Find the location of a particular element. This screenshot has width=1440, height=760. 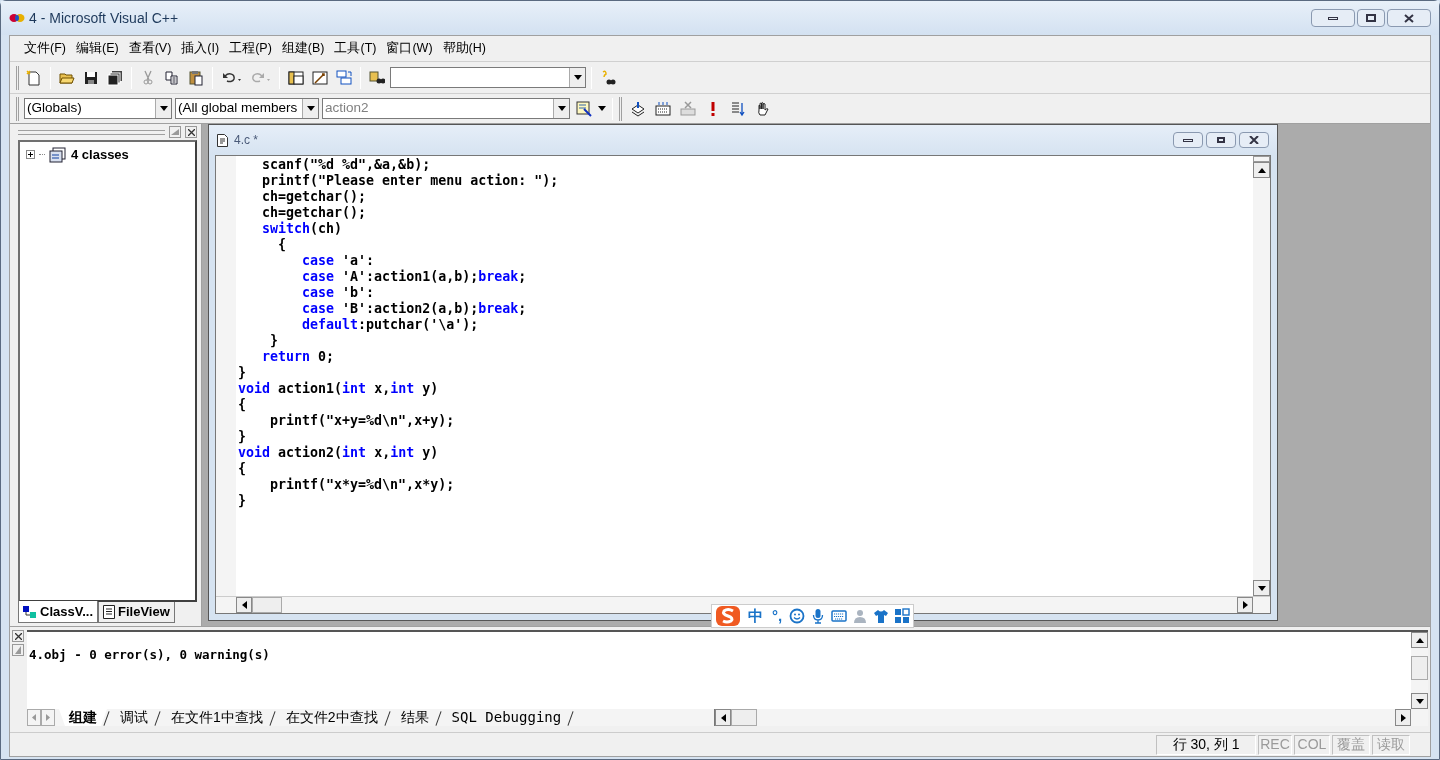

status-indicator: COL is located at coordinates (1312, 744).